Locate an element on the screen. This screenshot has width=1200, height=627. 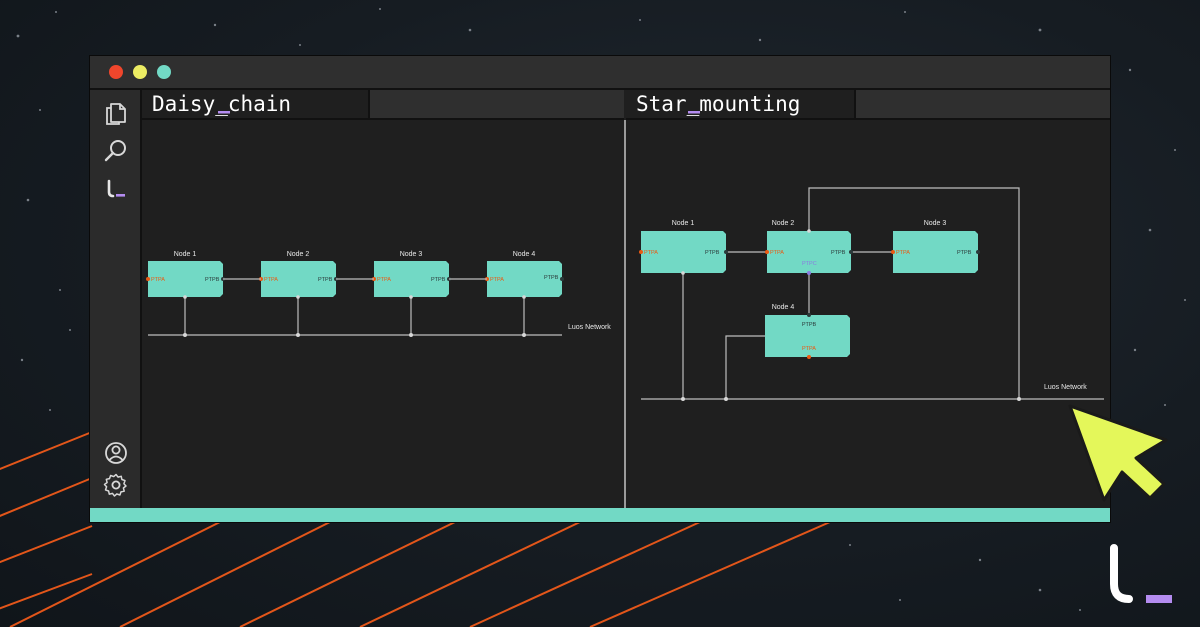
luos-brand-logo is located at coordinates (1141, 573).